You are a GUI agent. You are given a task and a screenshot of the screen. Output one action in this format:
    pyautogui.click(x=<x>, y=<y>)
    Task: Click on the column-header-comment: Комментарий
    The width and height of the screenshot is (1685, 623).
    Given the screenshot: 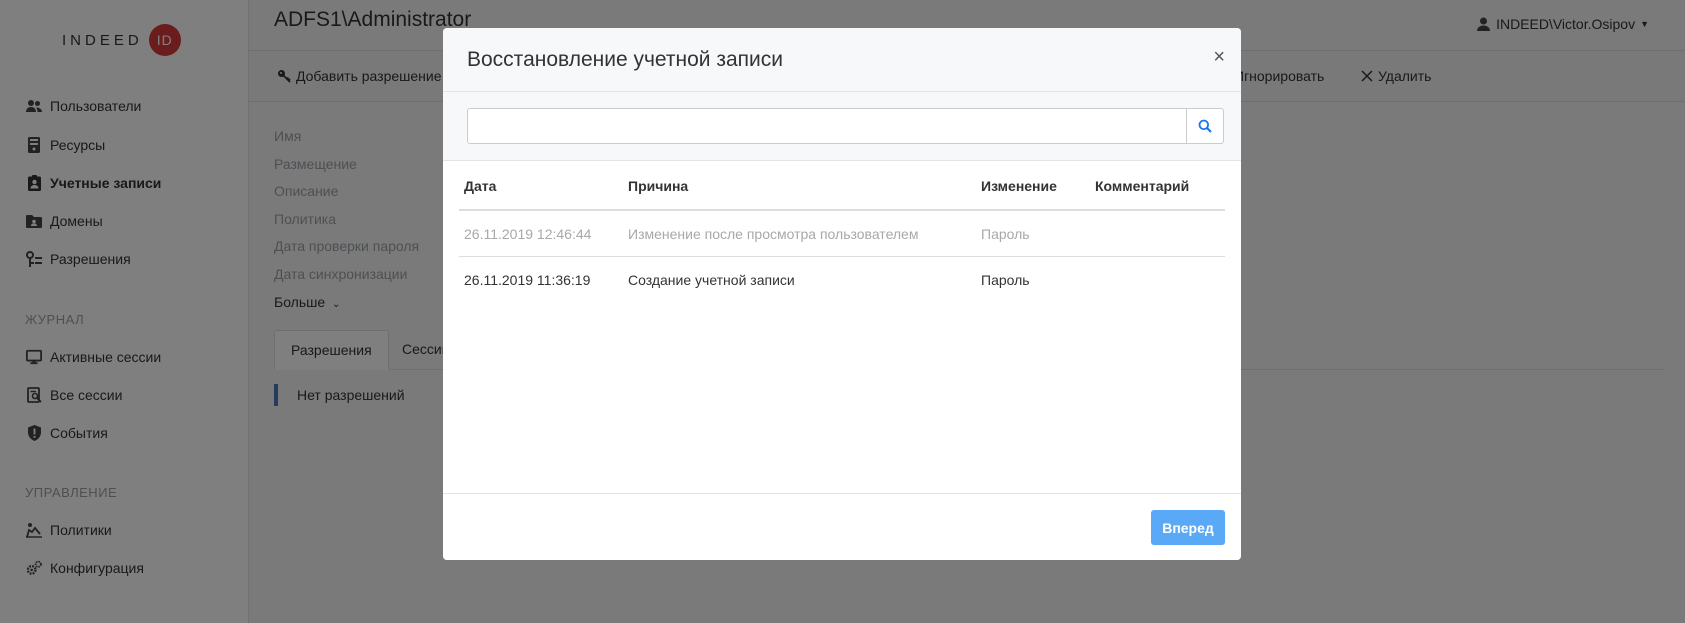 What is the action you would take?
    pyautogui.click(x=1142, y=186)
    